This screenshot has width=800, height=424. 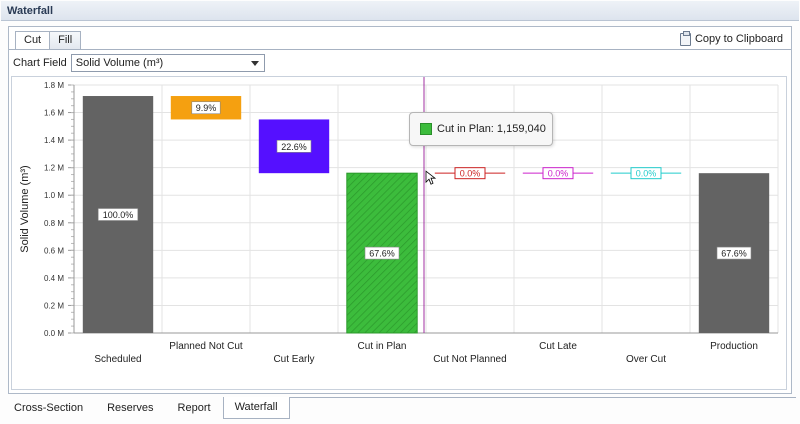 What do you see at coordinates (206, 108) in the screenshot?
I see `bar-label: 9.9%` at bounding box center [206, 108].